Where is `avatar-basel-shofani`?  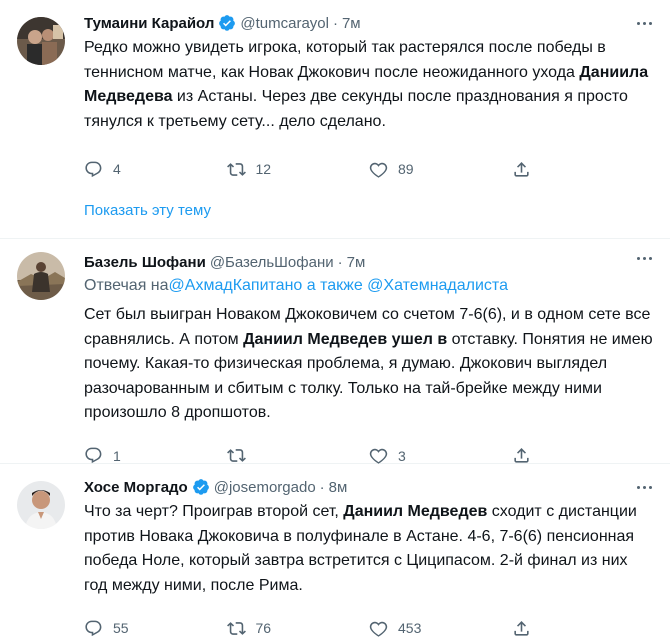
avatar-basel-shofani is located at coordinates (41, 276).